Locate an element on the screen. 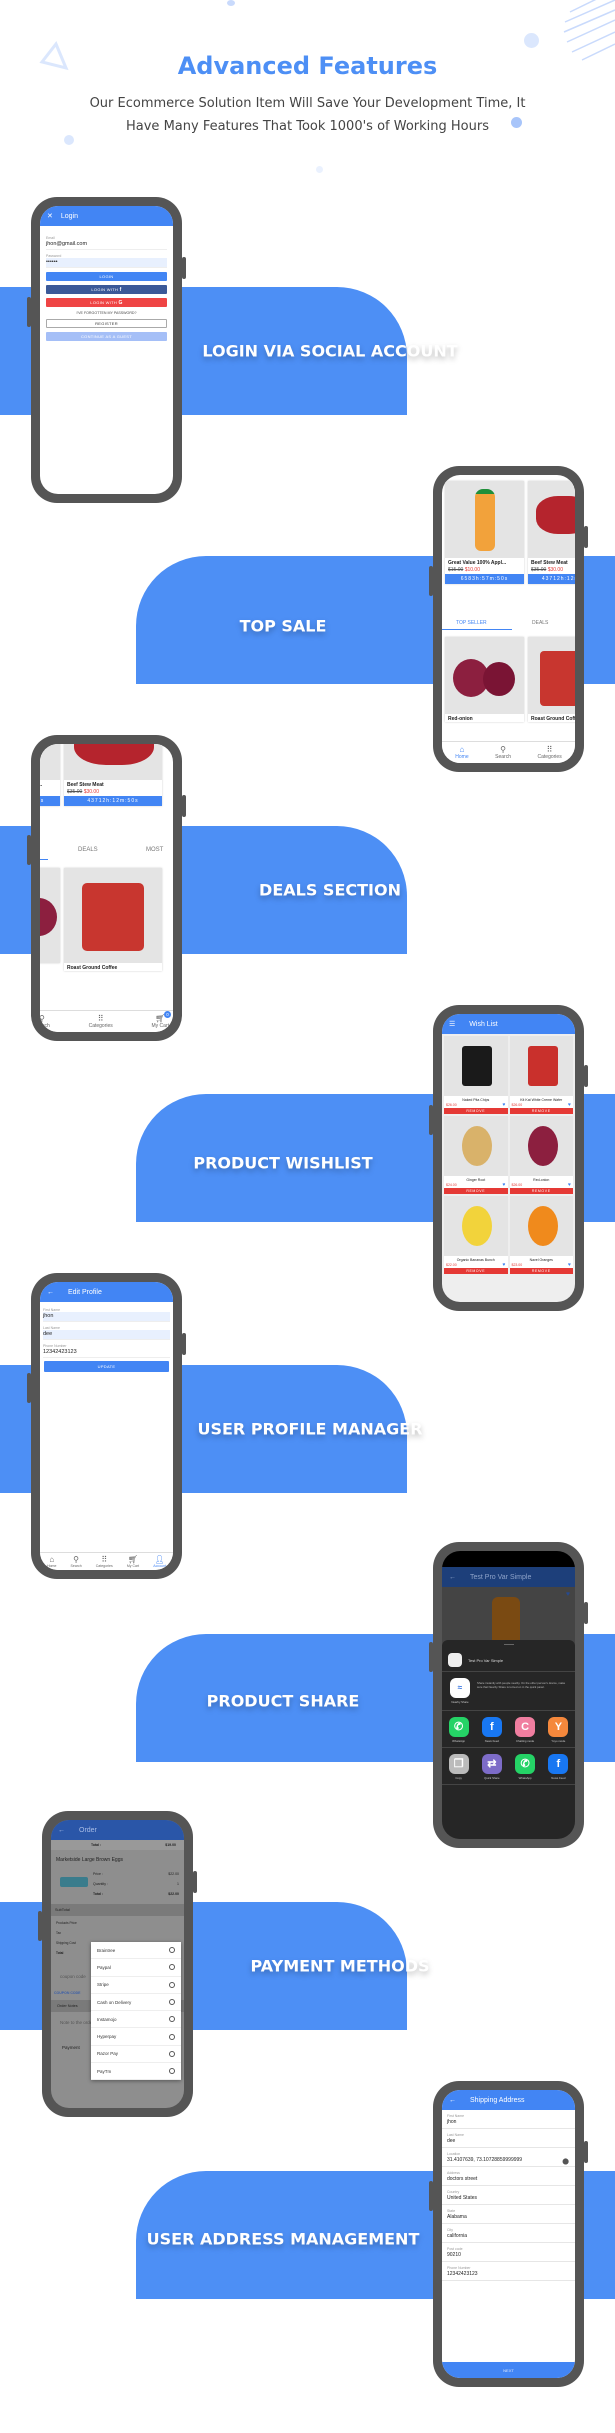 The image size is (615, 2433). address-field: Phone Number 12342423123 is located at coordinates (508, 2273).